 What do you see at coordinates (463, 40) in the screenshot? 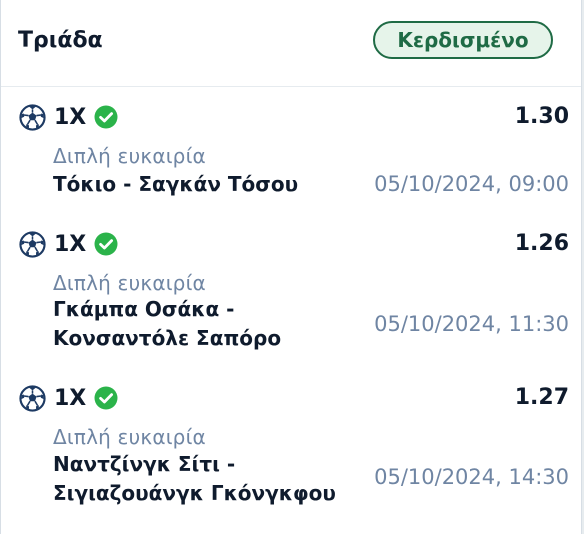
I see `status-badge: Κερδισμένο` at bounding box center [463, 40].